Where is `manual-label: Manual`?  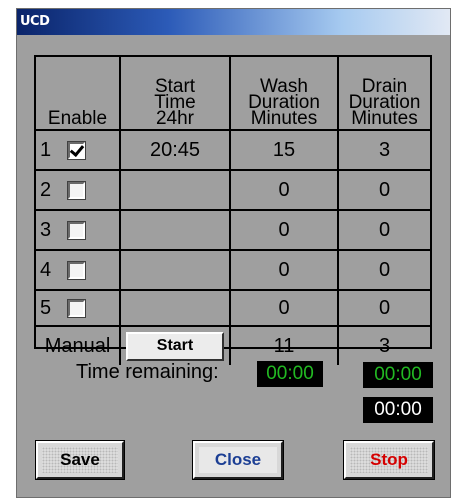 manual-label: Manual is located at coordinates (78, 346).